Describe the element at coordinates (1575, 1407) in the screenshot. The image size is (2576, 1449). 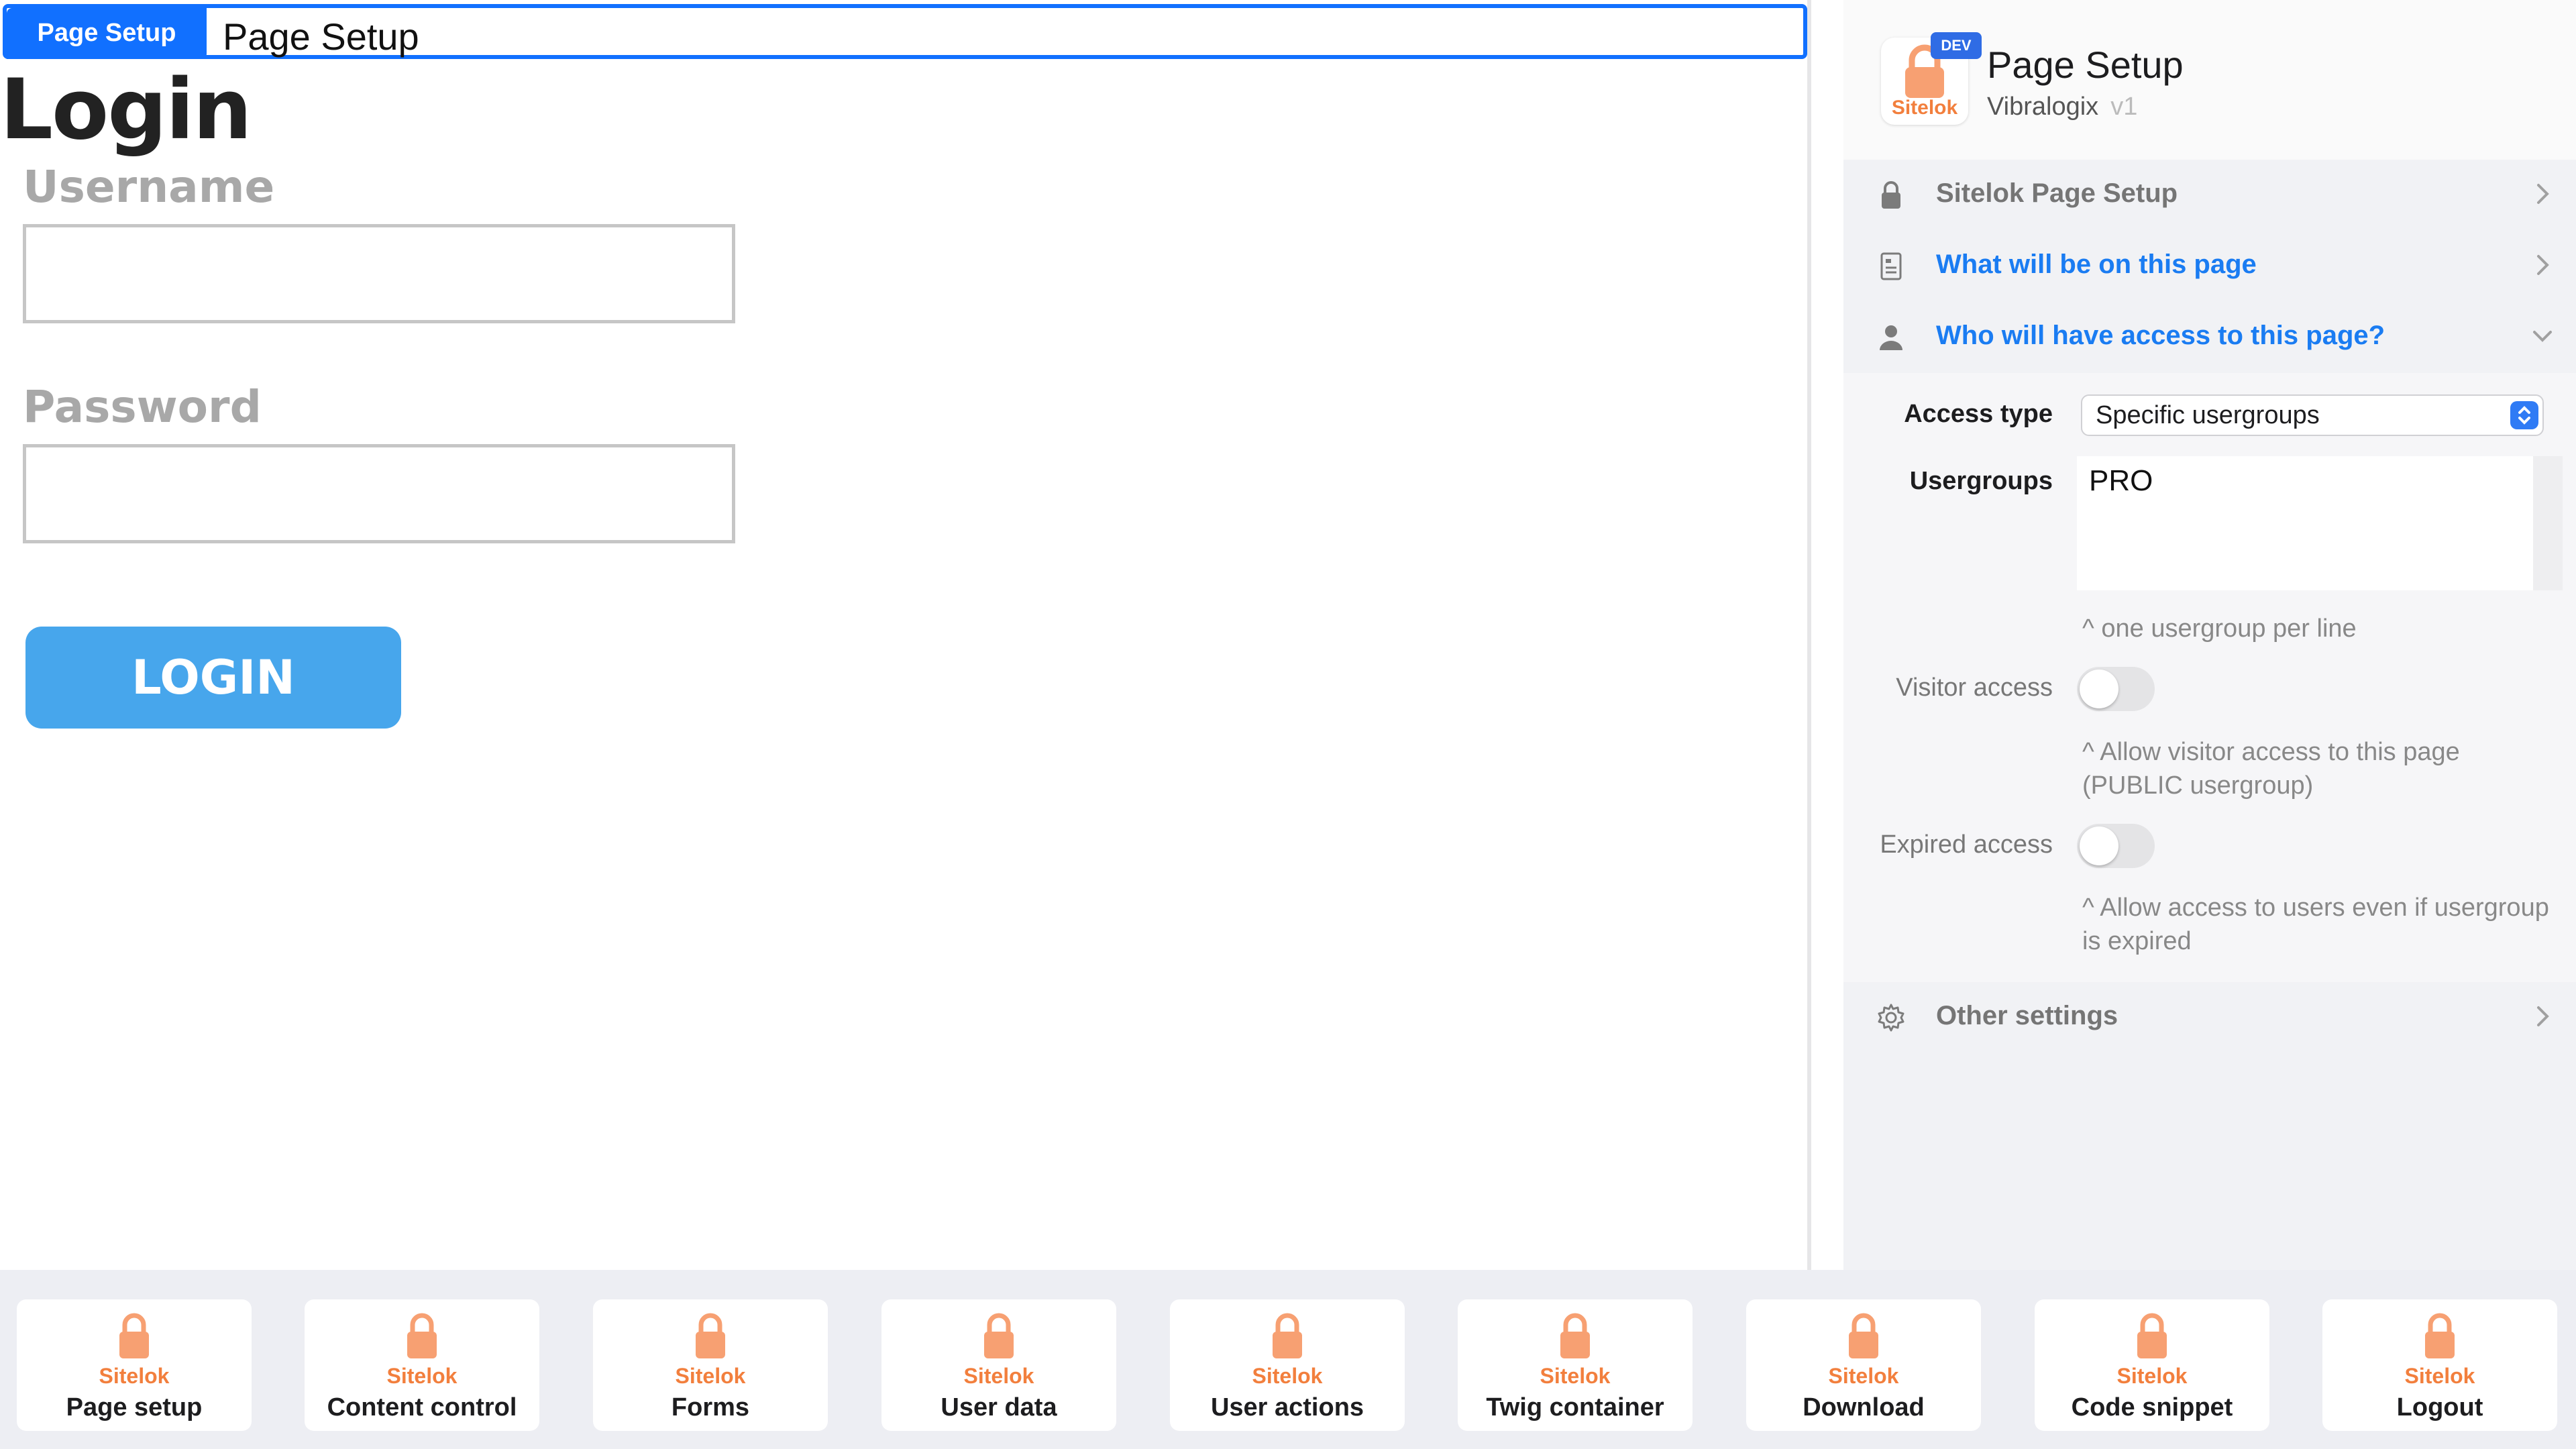
I see `block-label: Twig container` at that location.